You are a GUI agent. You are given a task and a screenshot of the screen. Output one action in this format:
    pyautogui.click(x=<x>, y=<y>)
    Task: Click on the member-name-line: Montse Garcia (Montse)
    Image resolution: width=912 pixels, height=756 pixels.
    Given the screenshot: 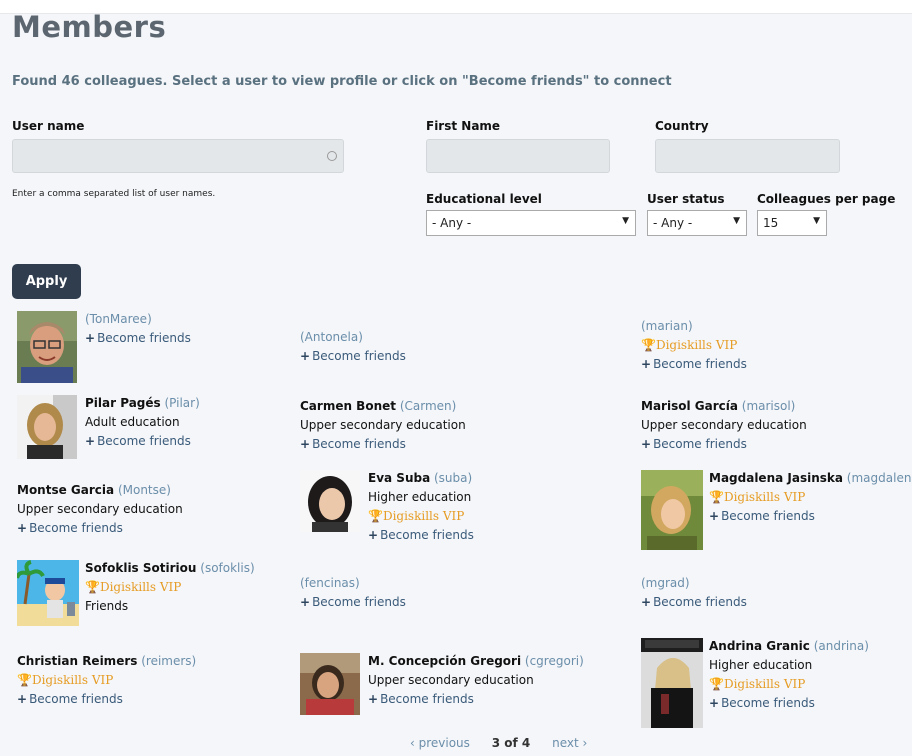 What is the action you would take?
    pyautogui.click(x=100, y=490)
    